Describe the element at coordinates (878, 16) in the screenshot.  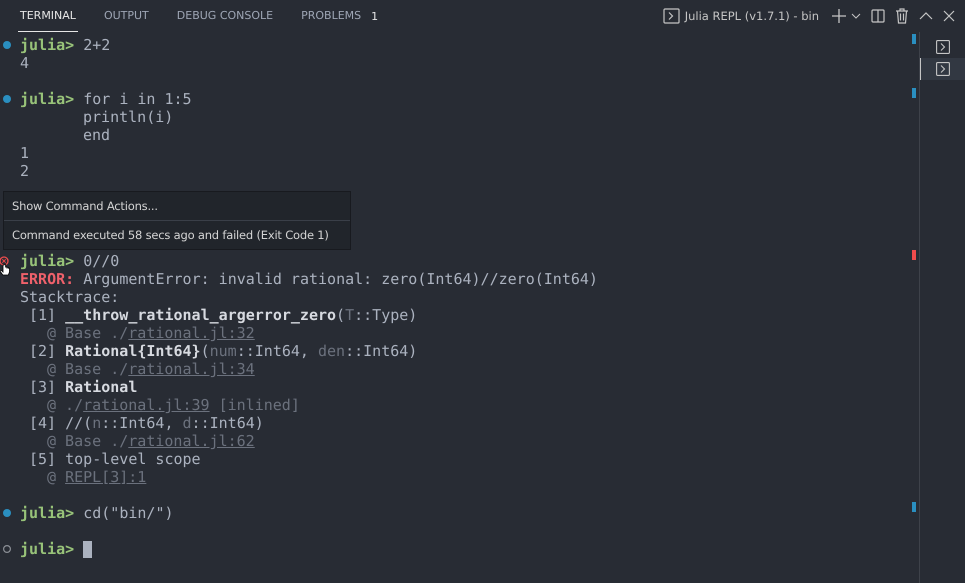
I see `split-icon` at that location.